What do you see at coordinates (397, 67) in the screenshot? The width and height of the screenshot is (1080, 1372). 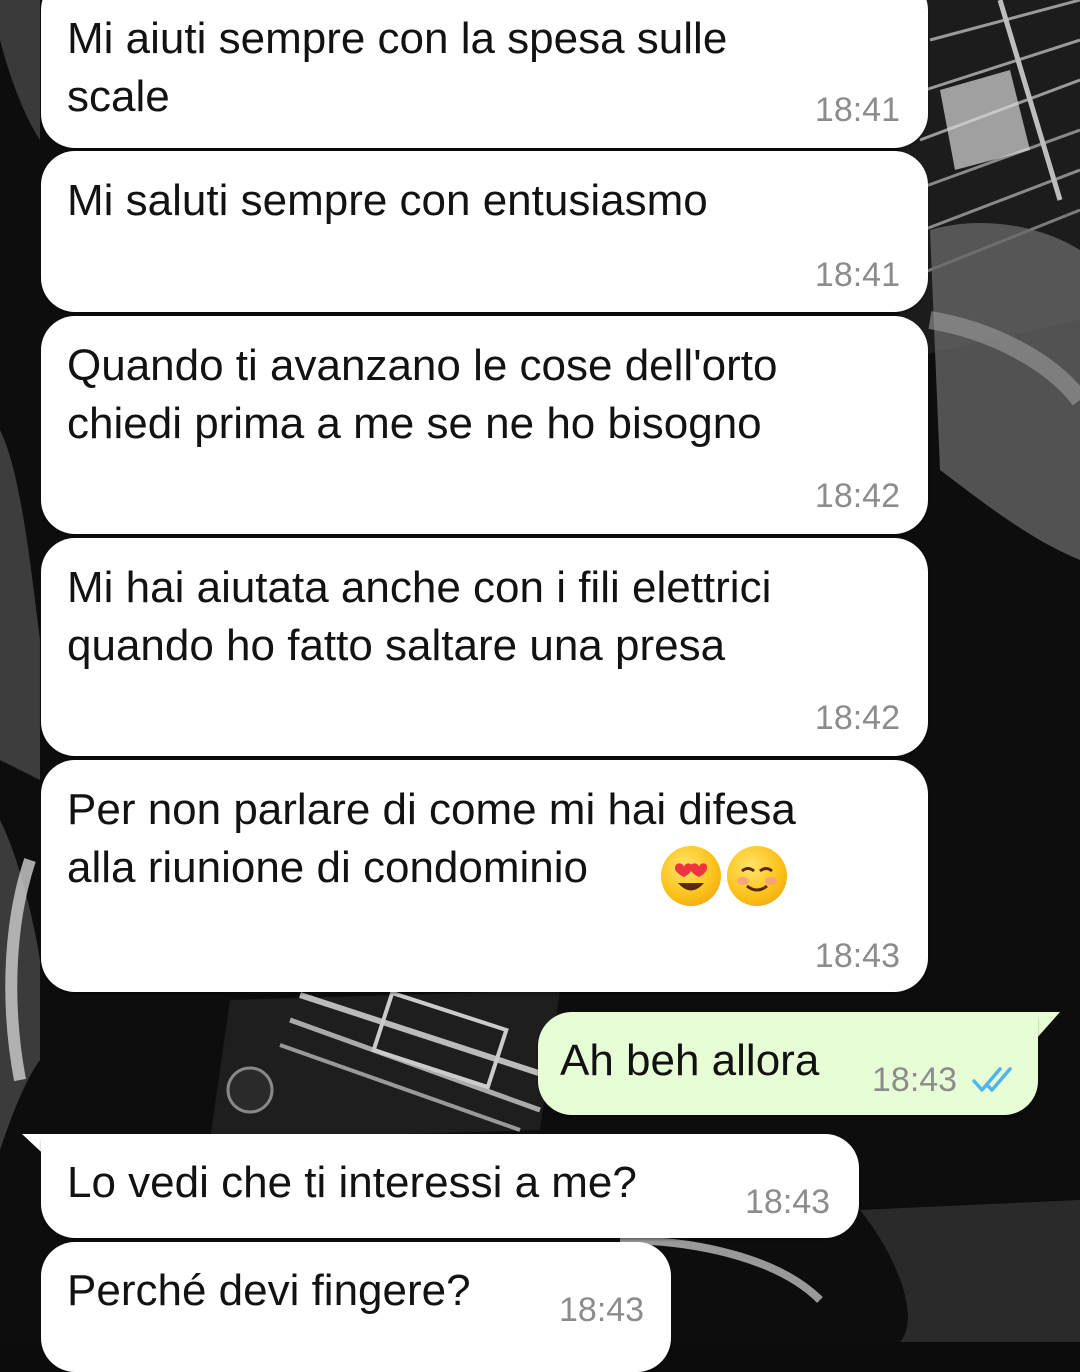 I see `message-text: Mi aiuti sempre con la spesa sulle scale` at bounding box center [397, 67].